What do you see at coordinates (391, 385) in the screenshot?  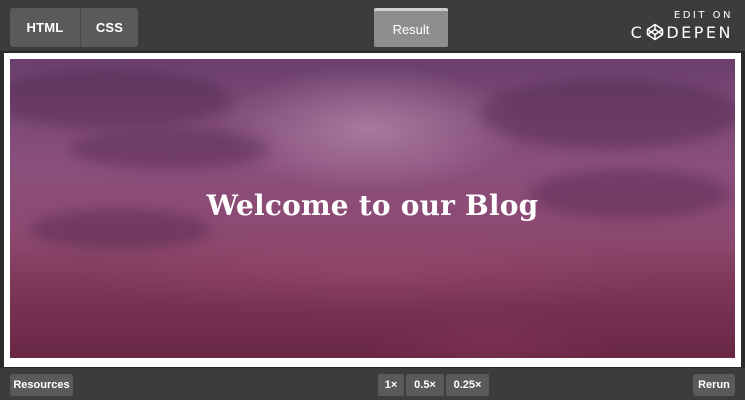 I see `zoom-1x-button: 1×` at bounding box center [391, 385].